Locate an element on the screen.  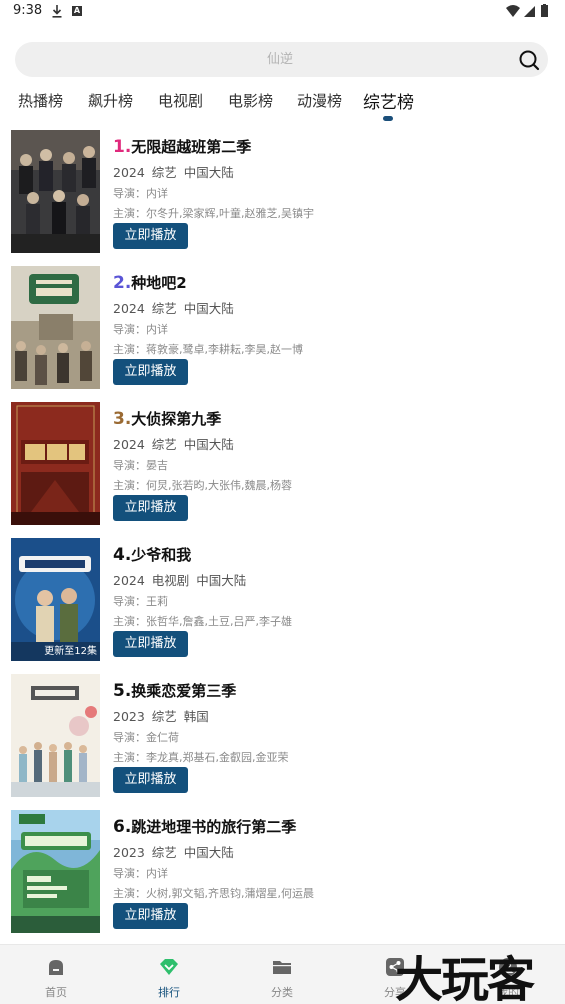
search-icon is located at coordinates (529, 60).